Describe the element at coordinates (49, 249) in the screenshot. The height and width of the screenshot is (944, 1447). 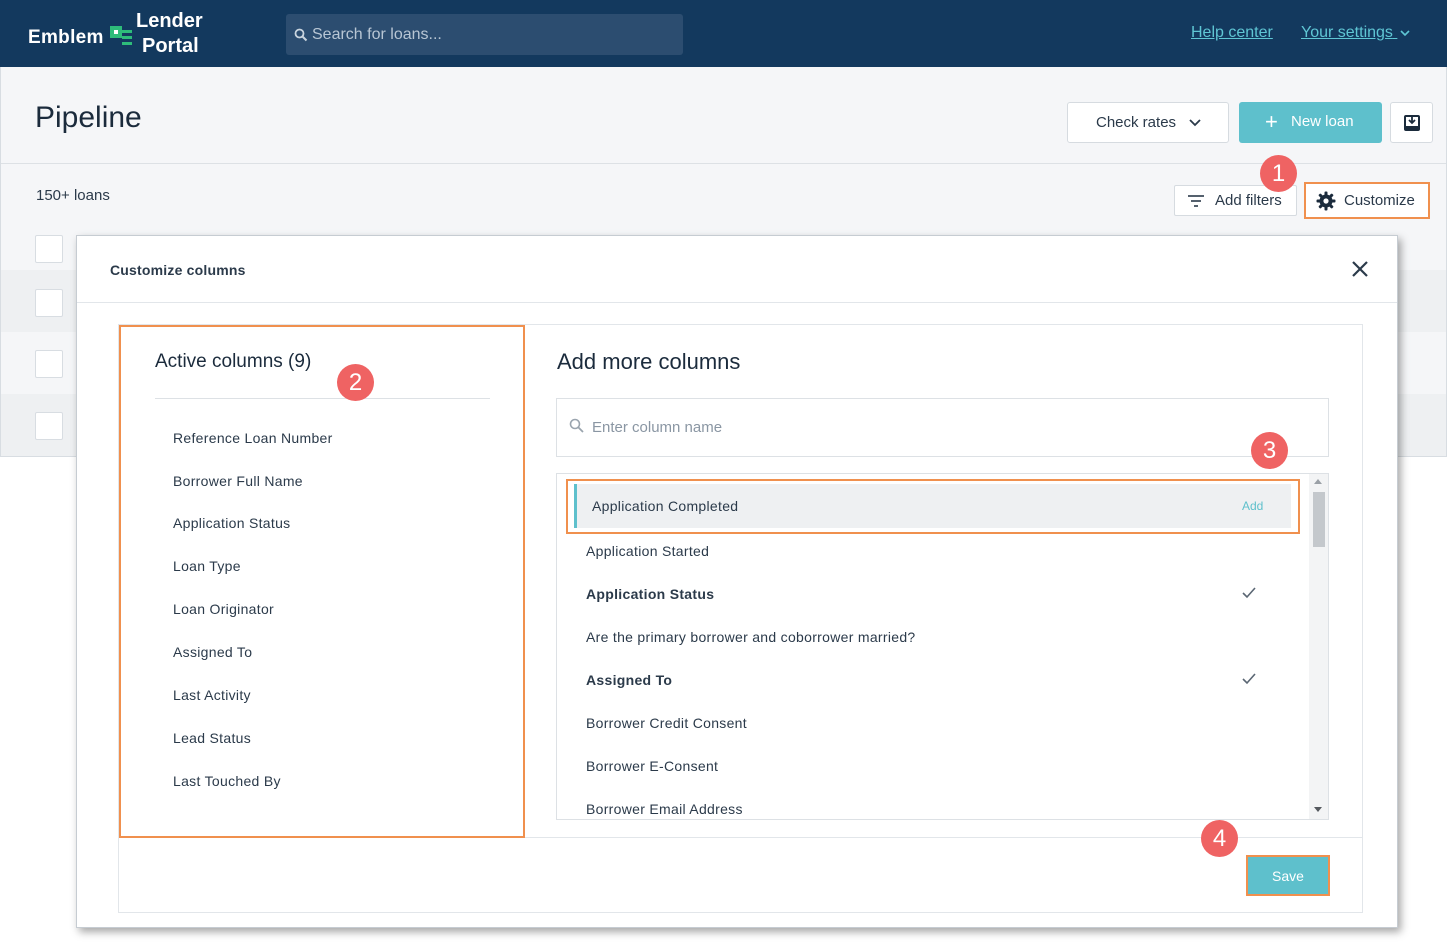
I see `select-all-checkbox` at that location.